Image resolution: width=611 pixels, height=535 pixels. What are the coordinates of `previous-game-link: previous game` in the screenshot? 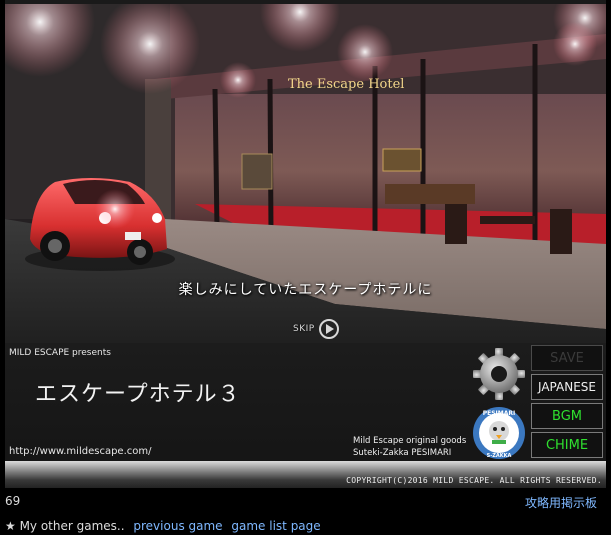 It's located at (177, 526).